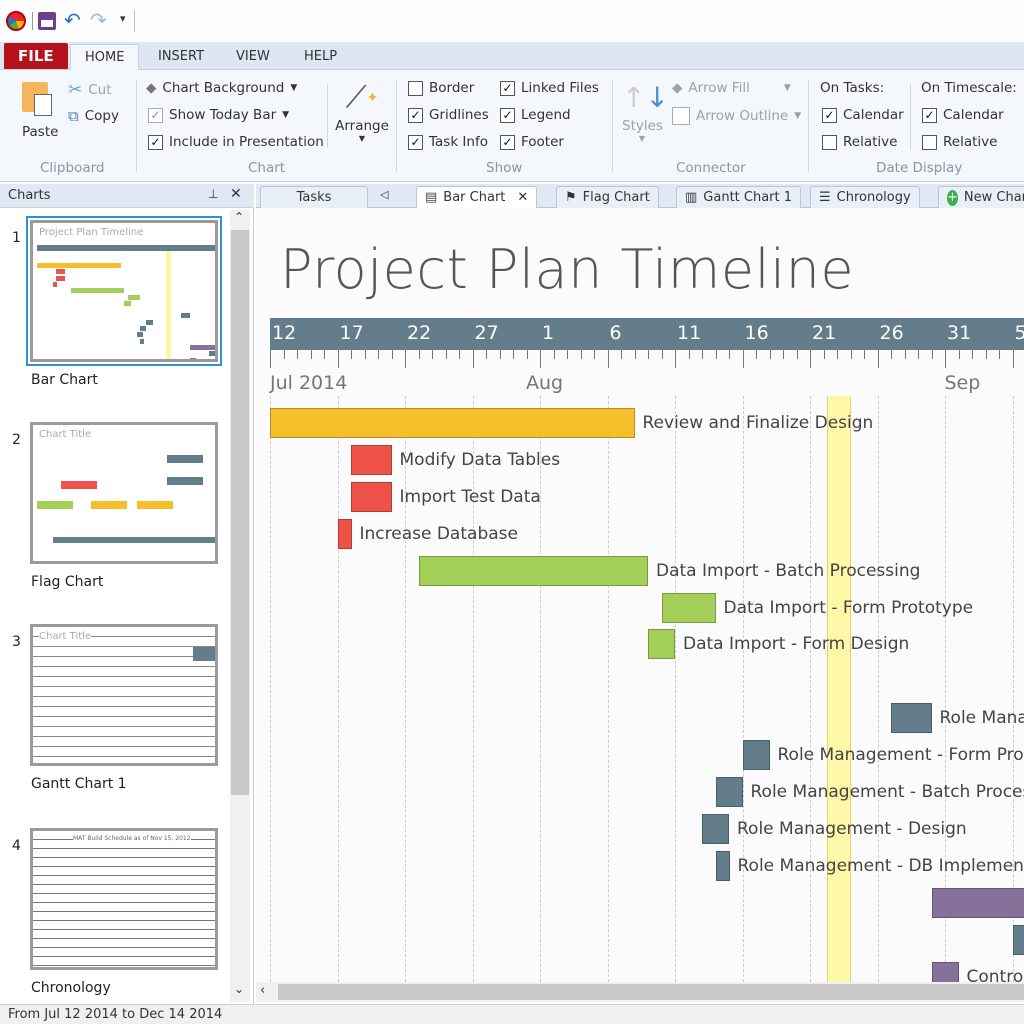  Describe the element at coordinates (72, 20) in the screenshot. I see `undo-icon: ↶` at that location.